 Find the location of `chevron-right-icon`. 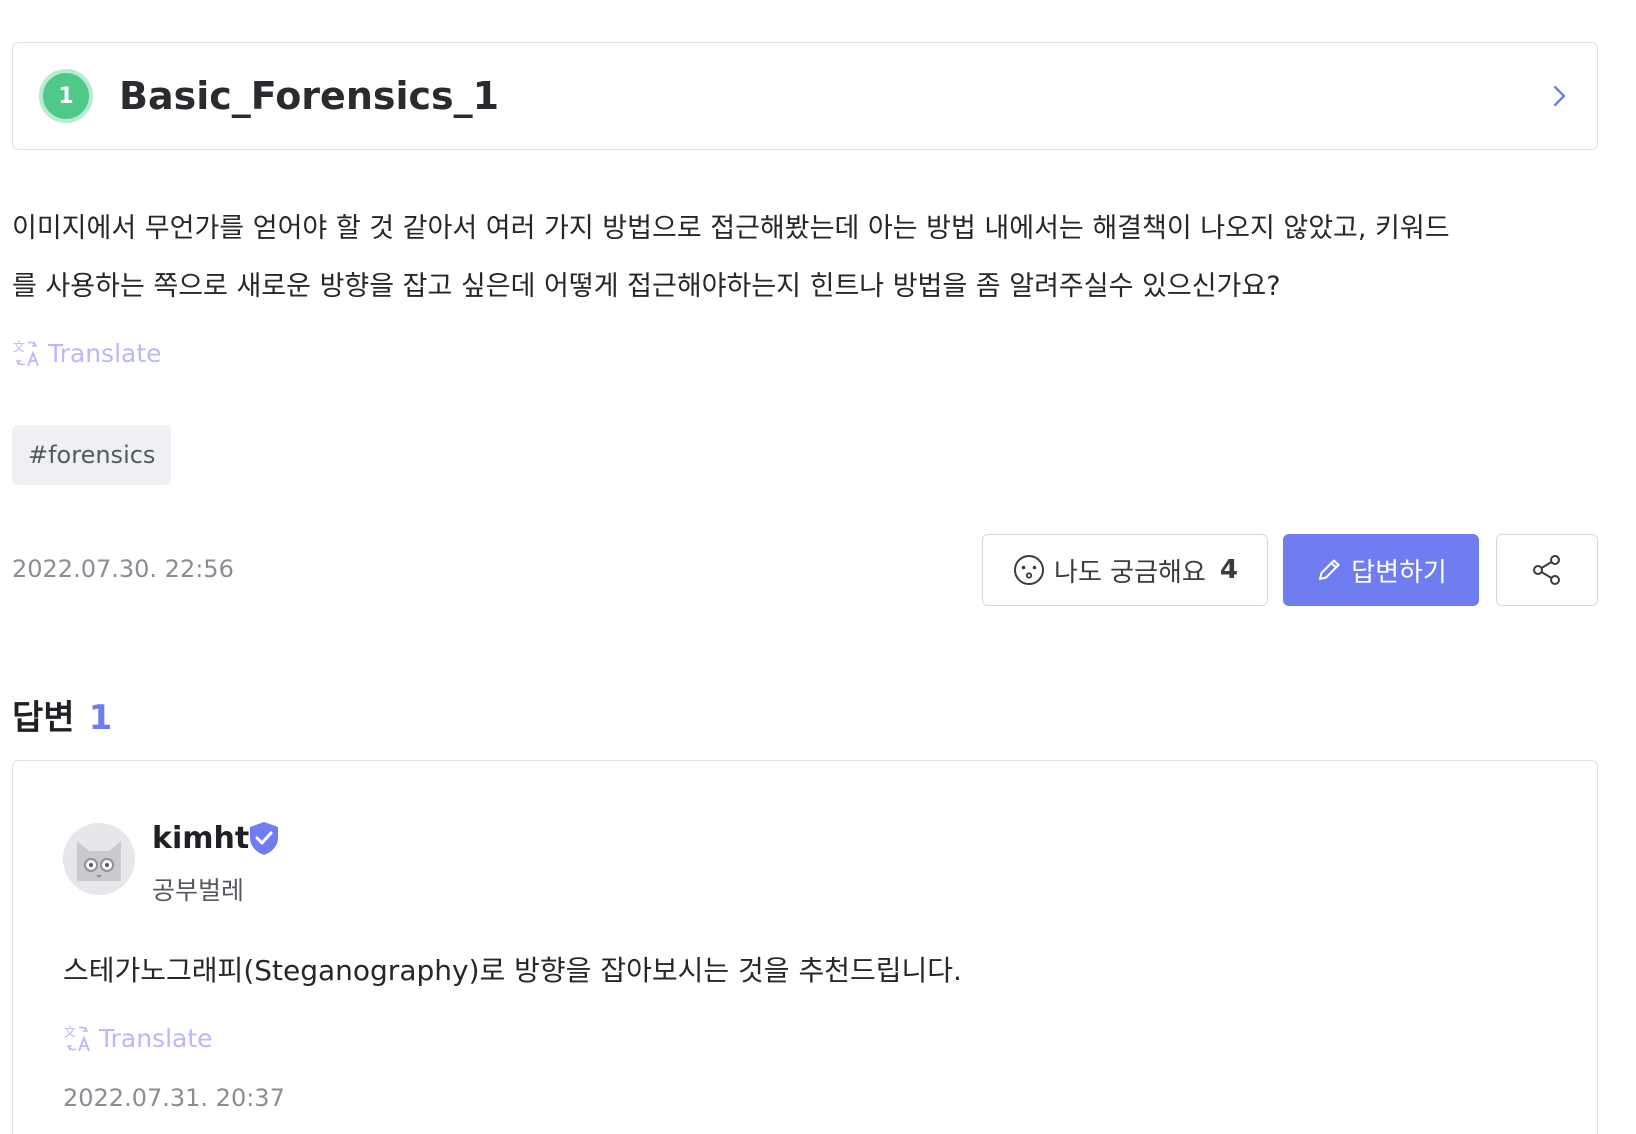

chevron-right-icon is located at coordinates (1559, 96).